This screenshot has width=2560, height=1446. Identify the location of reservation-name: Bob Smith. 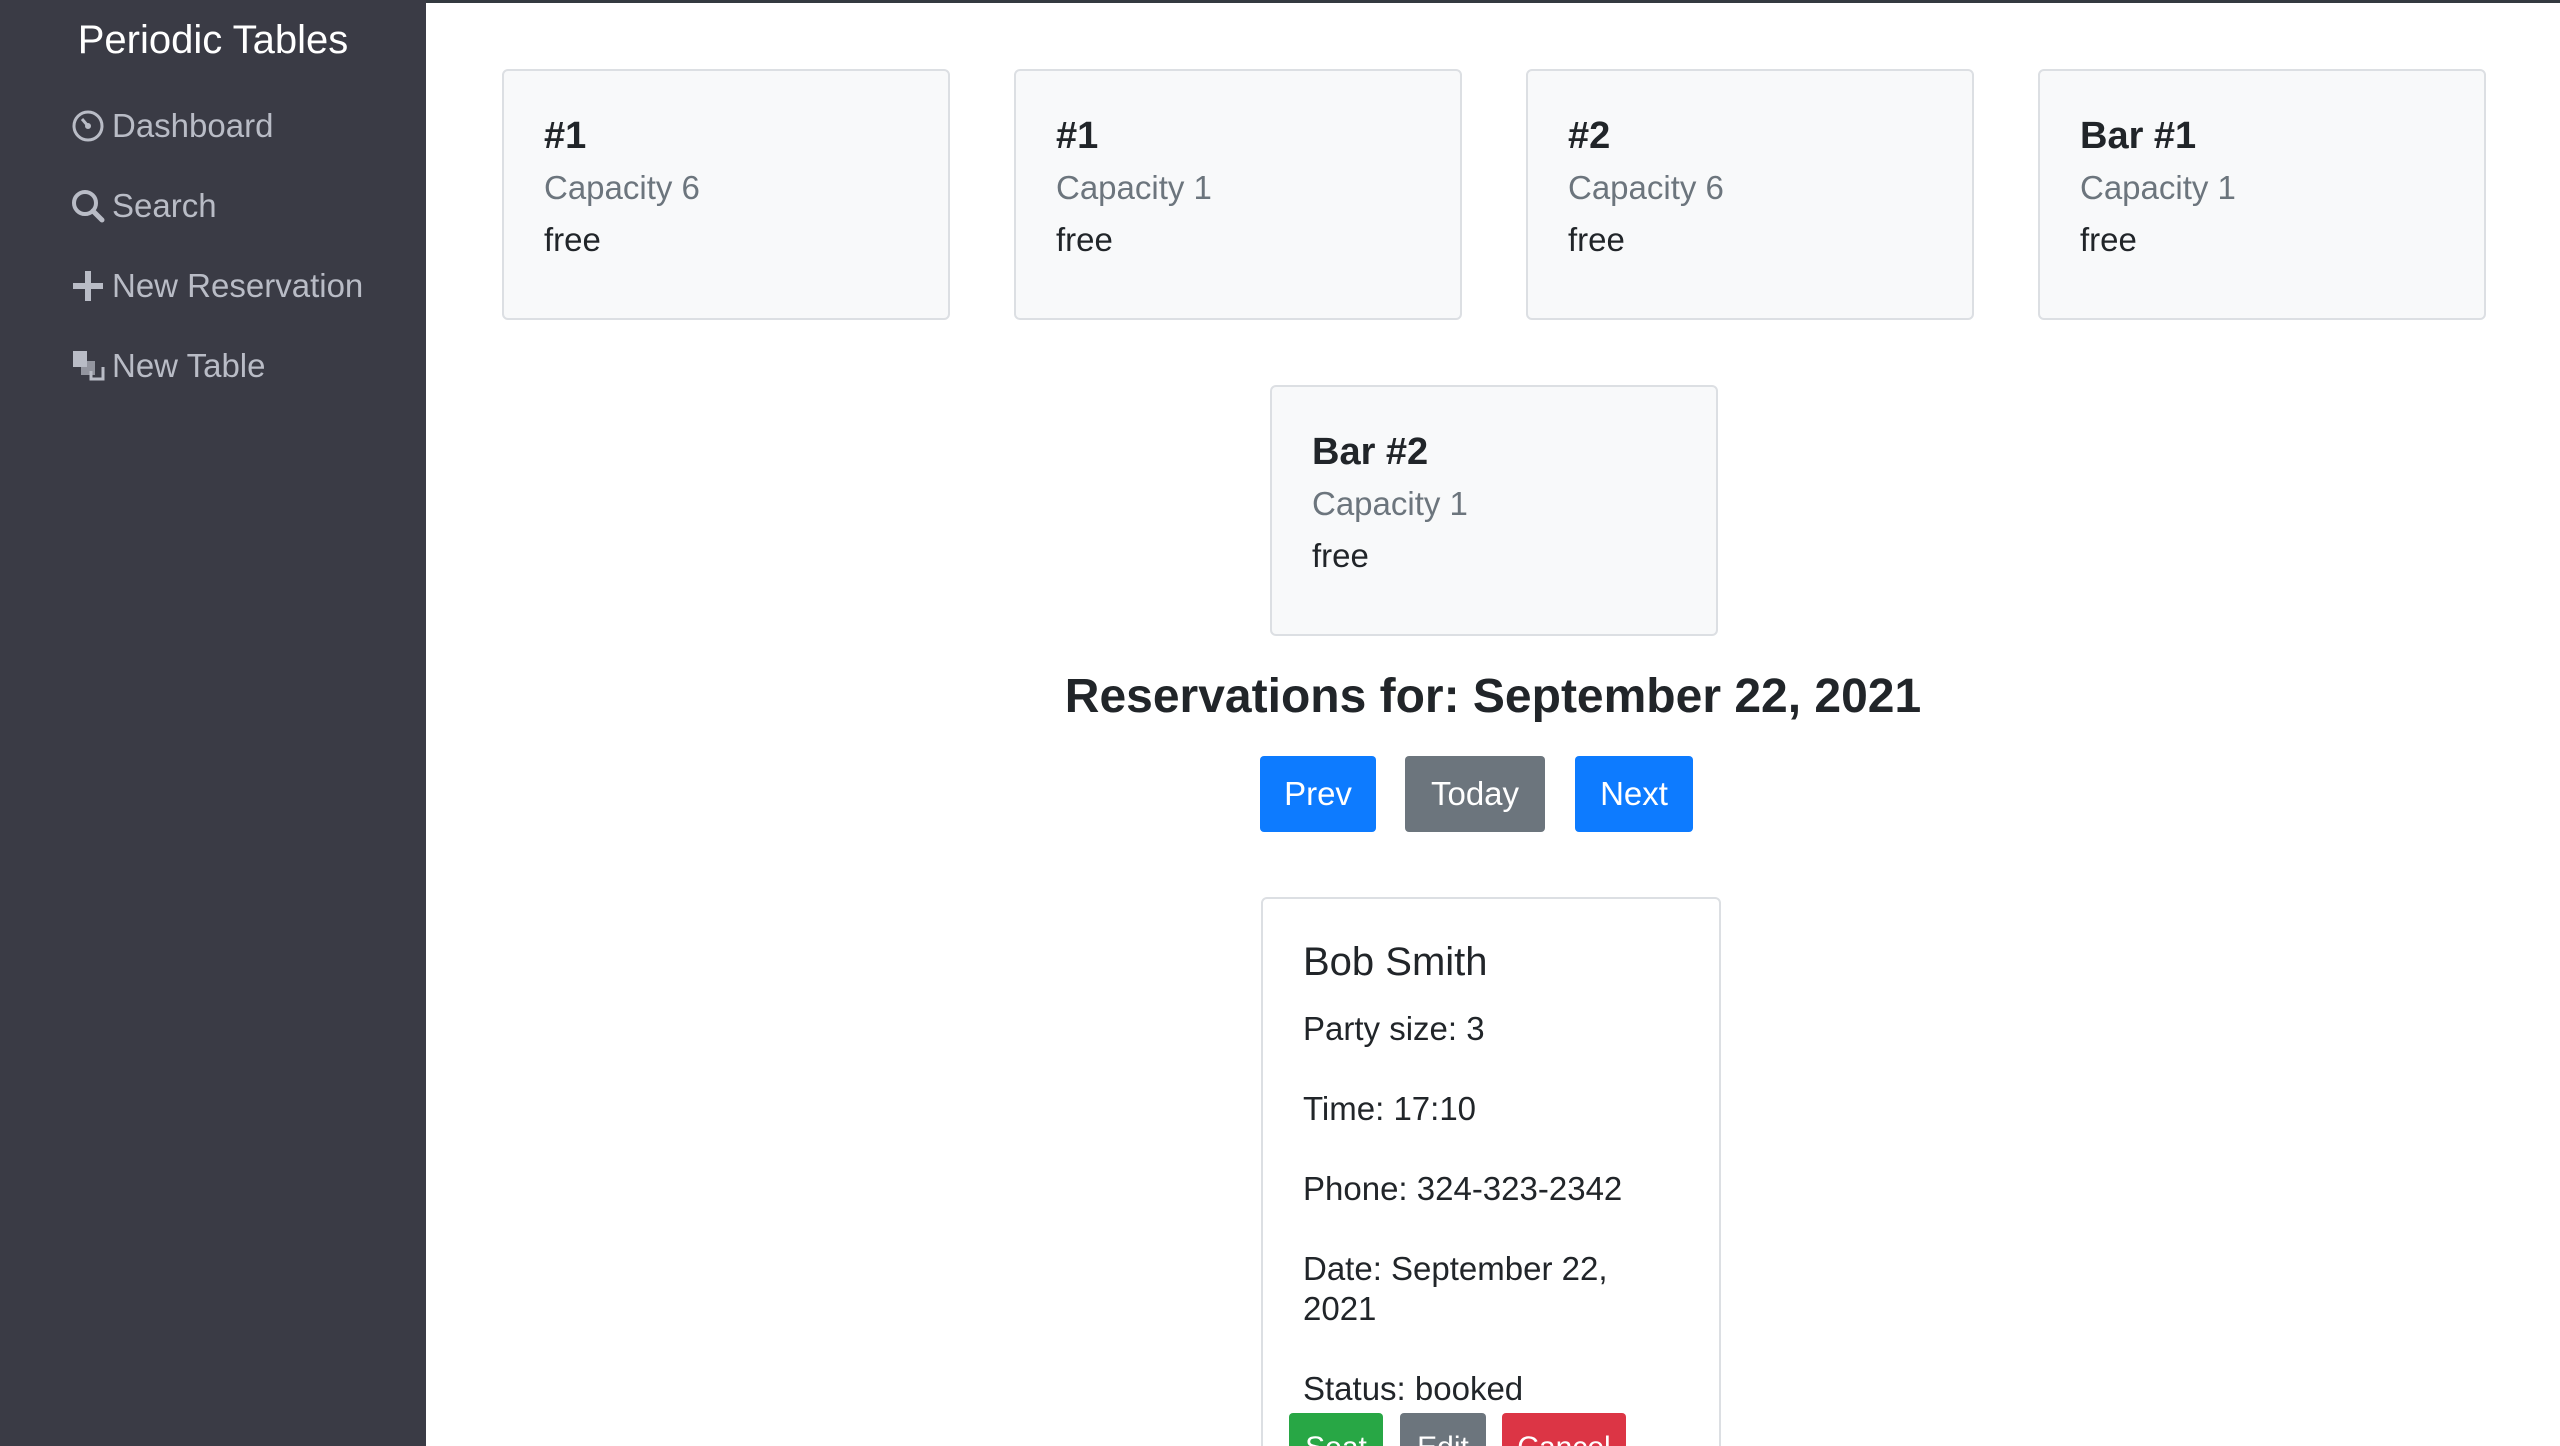
(1395, 962).